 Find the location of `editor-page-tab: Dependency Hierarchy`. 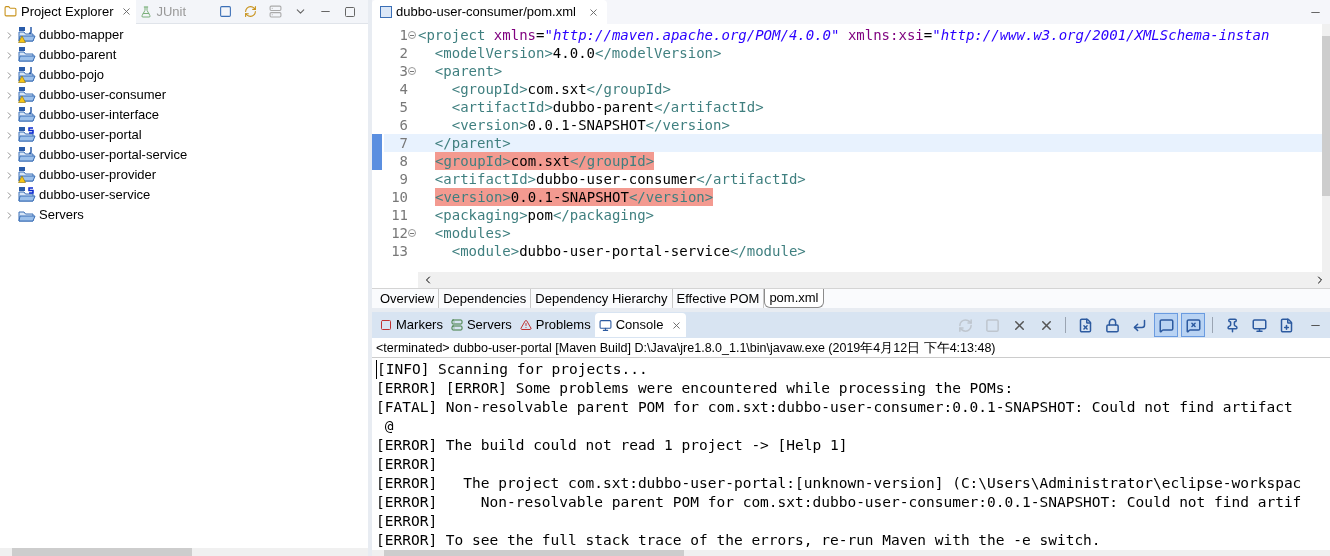

editor-page-tab: Dependency Hierarchy is located at coordinates (602, 298).